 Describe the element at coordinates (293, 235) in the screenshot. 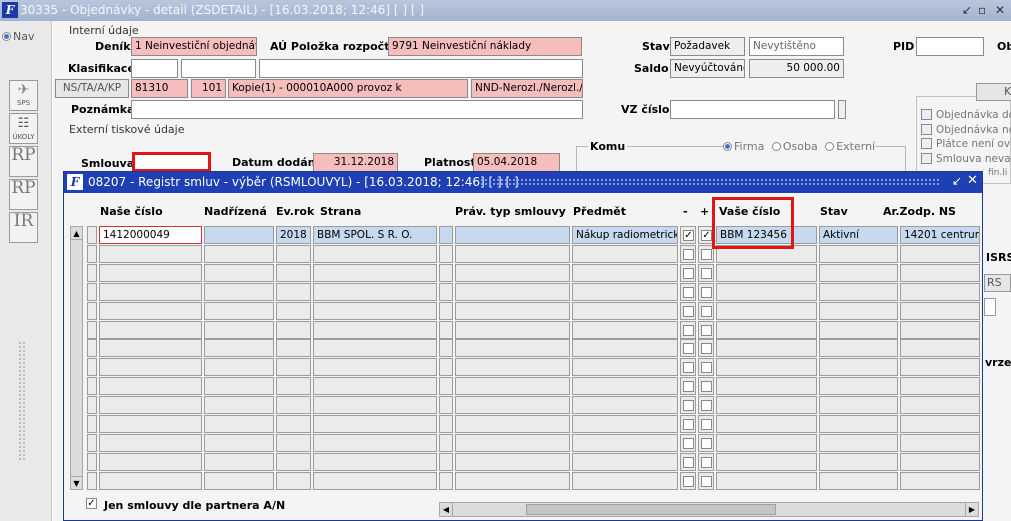

I see `table-cell-ev_rok: 2018` at that location.